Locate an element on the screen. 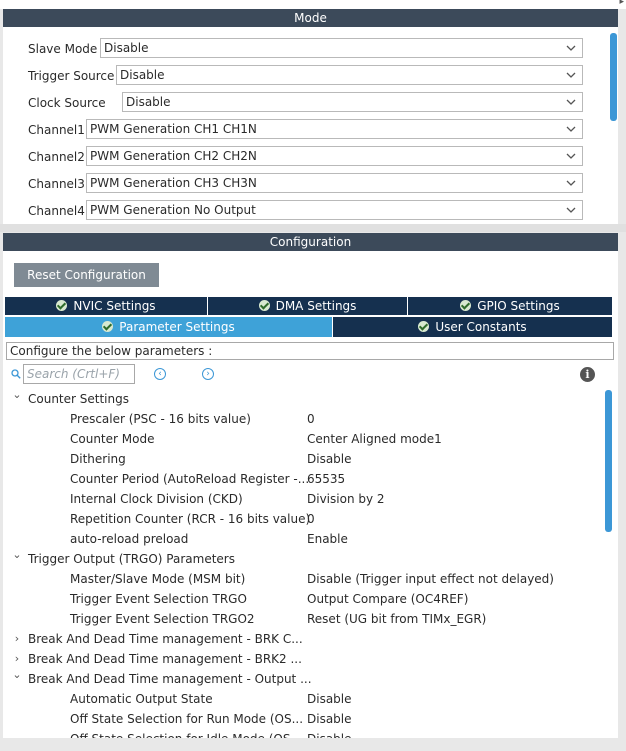 Image resolution: width=626 pixels, height=751 pixels. reset-configuration-button: Reset Configuration is located at coordinates (86, 275).